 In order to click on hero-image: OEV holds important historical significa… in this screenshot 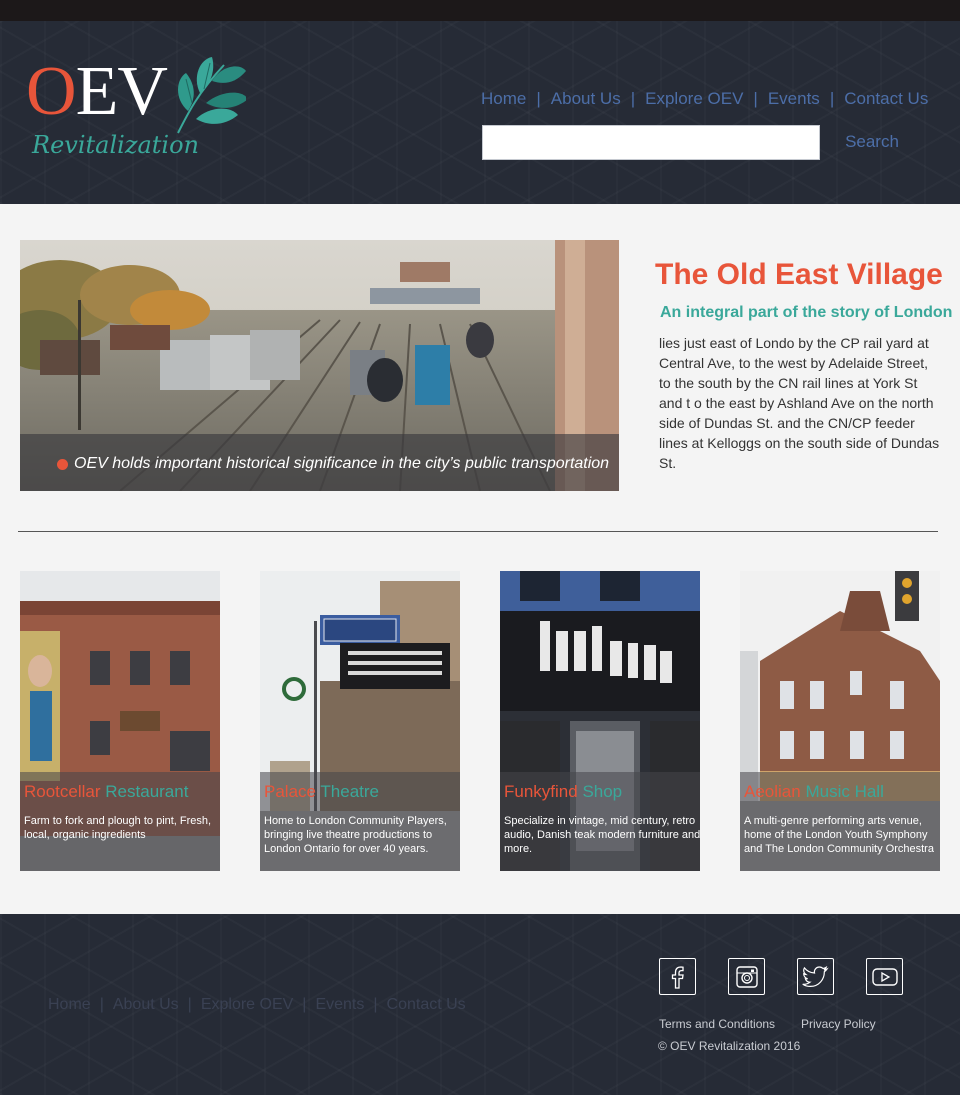, I will do `click(319, 365)`.